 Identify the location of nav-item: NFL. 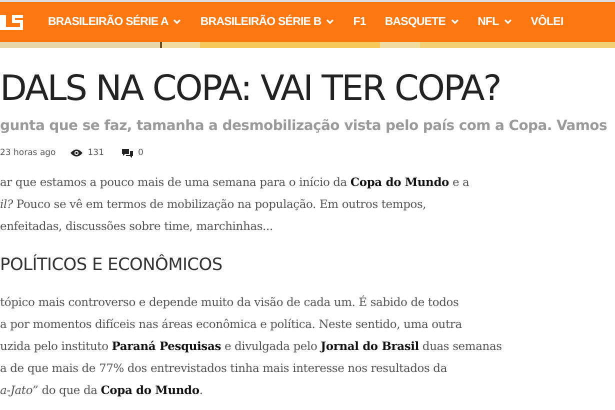
(495, 22).